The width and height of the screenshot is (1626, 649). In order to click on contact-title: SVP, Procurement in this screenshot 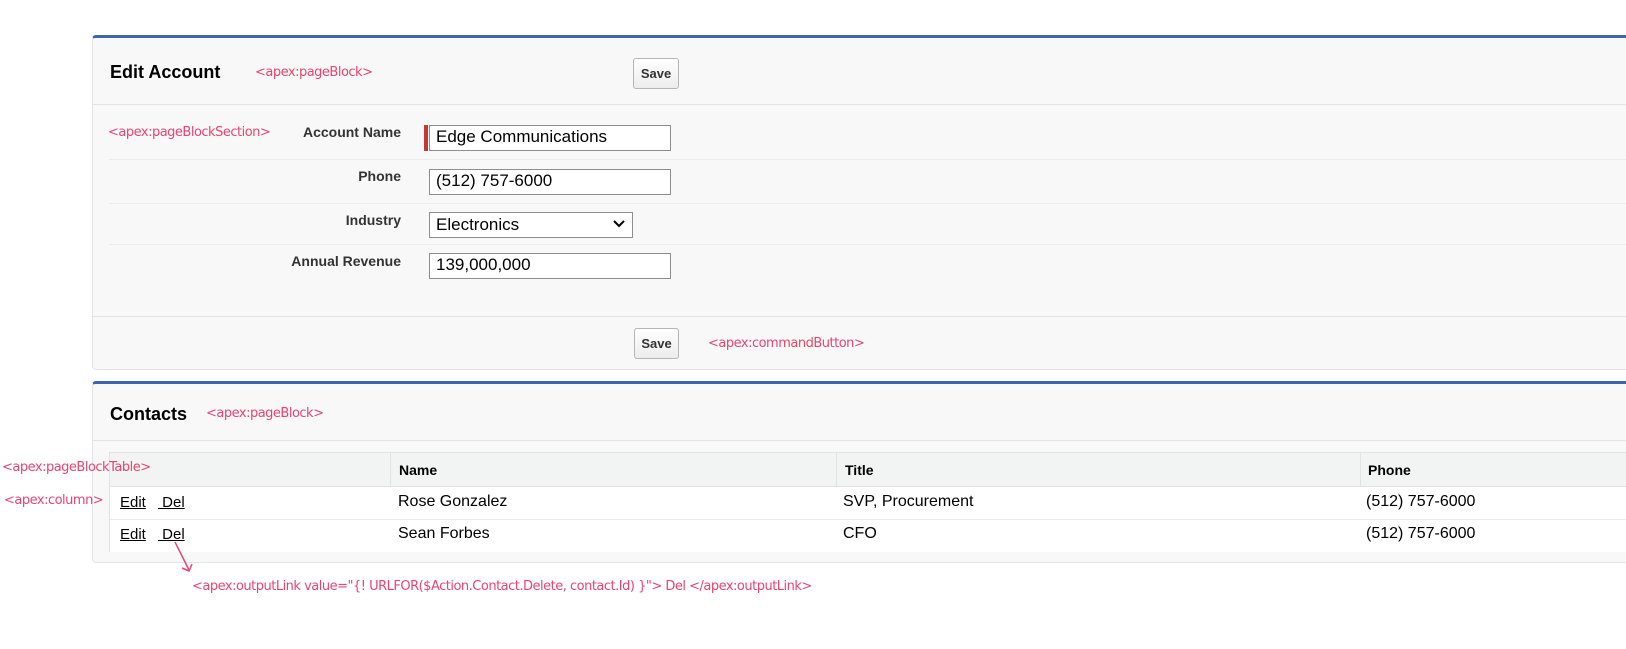, I will do `click(908, 501)`.